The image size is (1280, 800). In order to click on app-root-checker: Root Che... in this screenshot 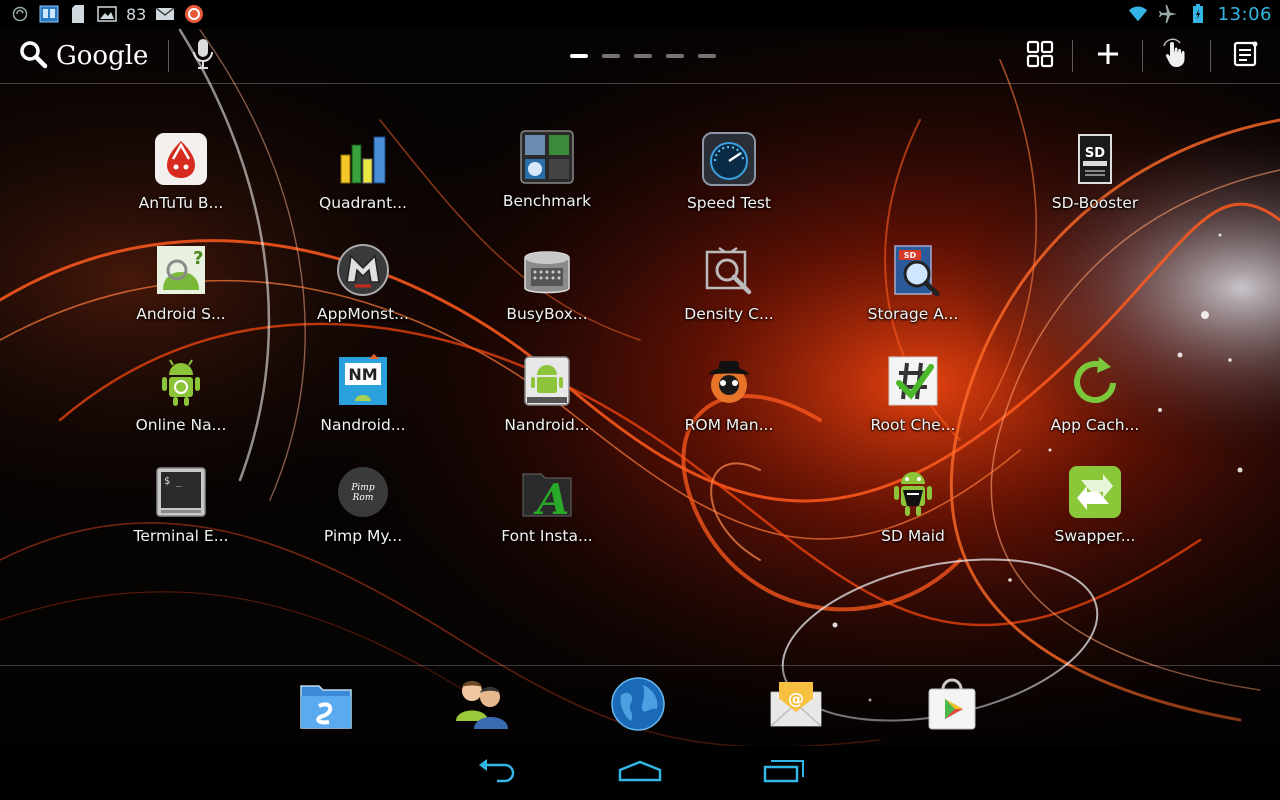, I will do `click(913, 402)`.